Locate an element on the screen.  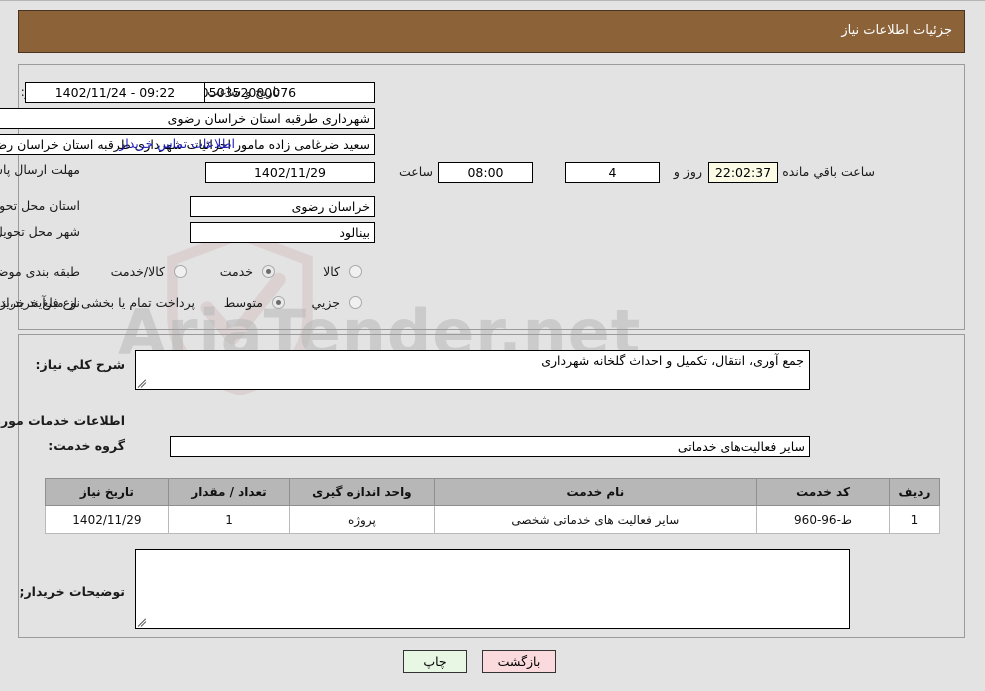
radio-category-kala-khedmat is located at coordinates (180, 271).